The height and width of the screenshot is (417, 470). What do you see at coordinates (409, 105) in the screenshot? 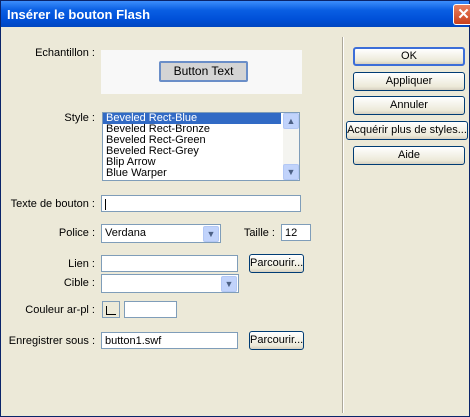
I see `cancel-button: Annuler` at bounding box center [409, 105].